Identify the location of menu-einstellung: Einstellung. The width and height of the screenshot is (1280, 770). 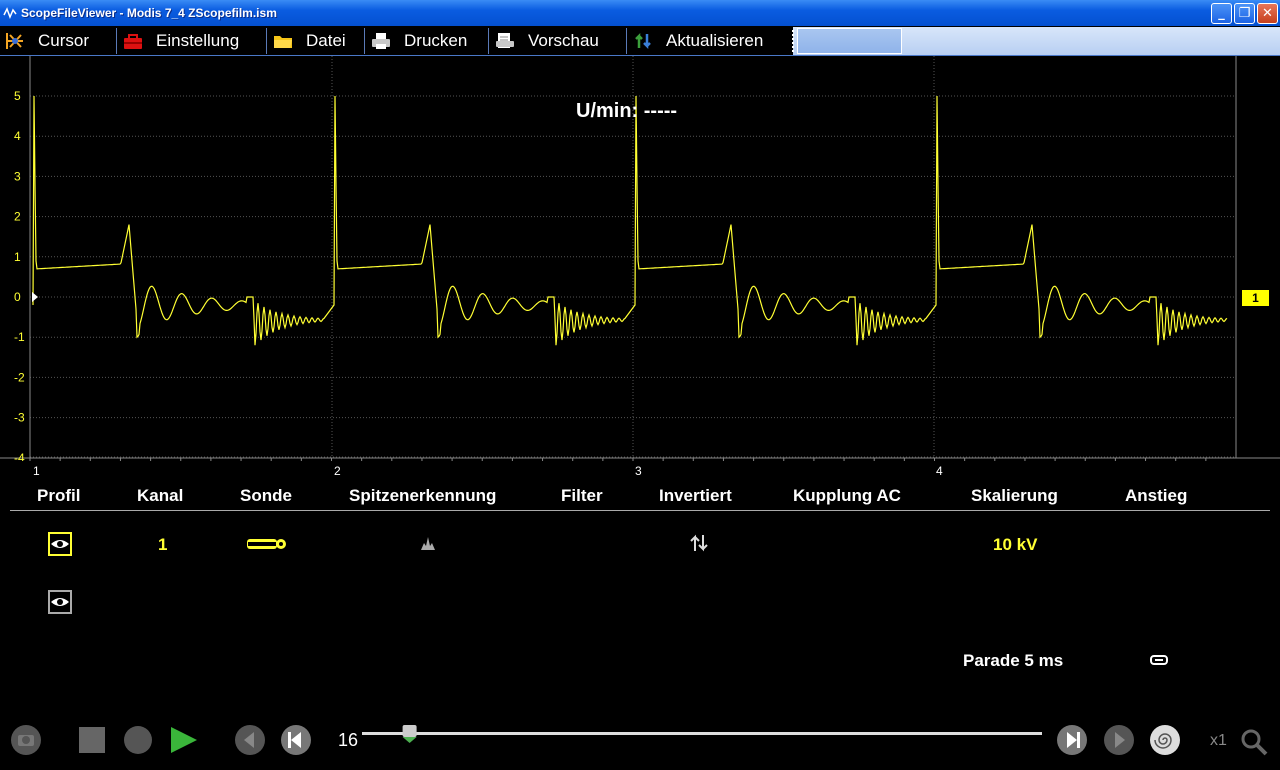
(178, 41).